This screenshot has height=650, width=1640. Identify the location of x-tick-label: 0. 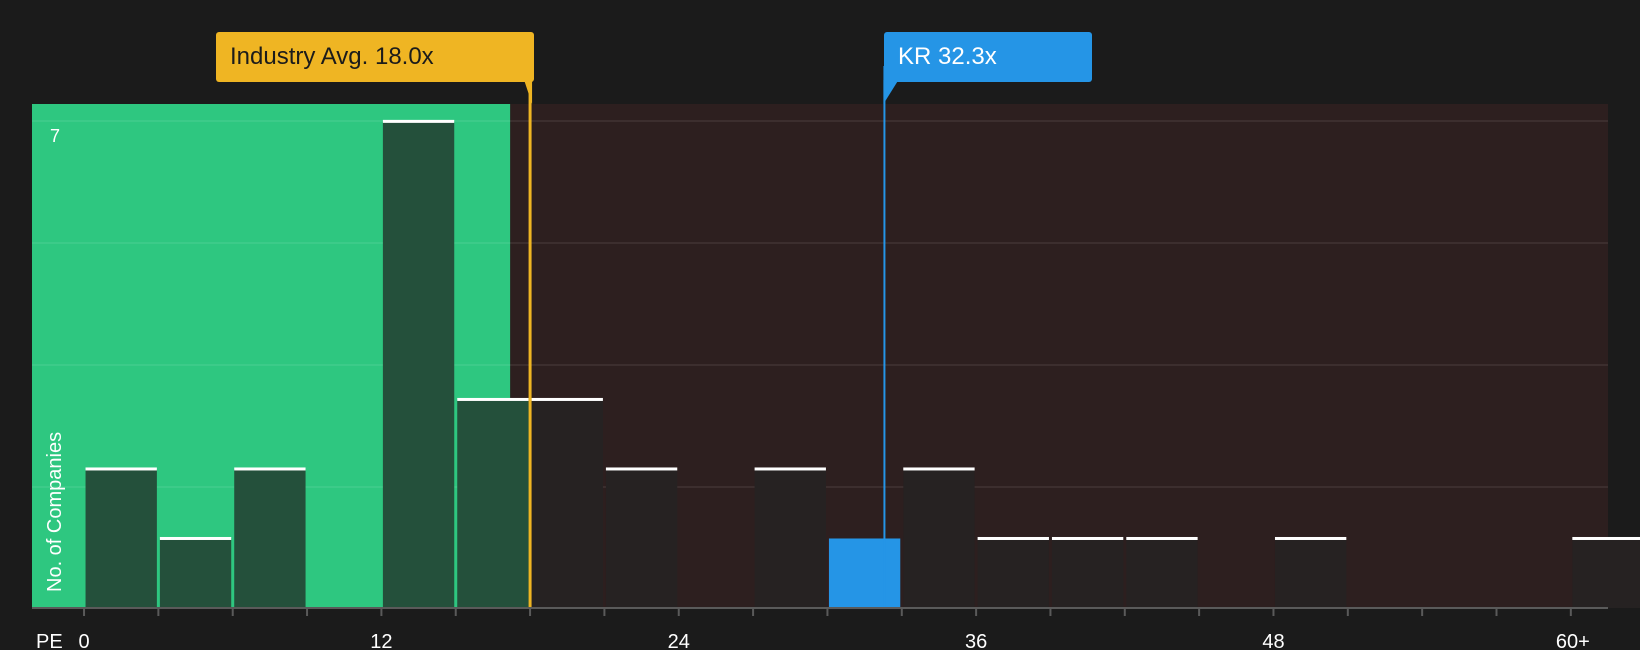
(83, 640).